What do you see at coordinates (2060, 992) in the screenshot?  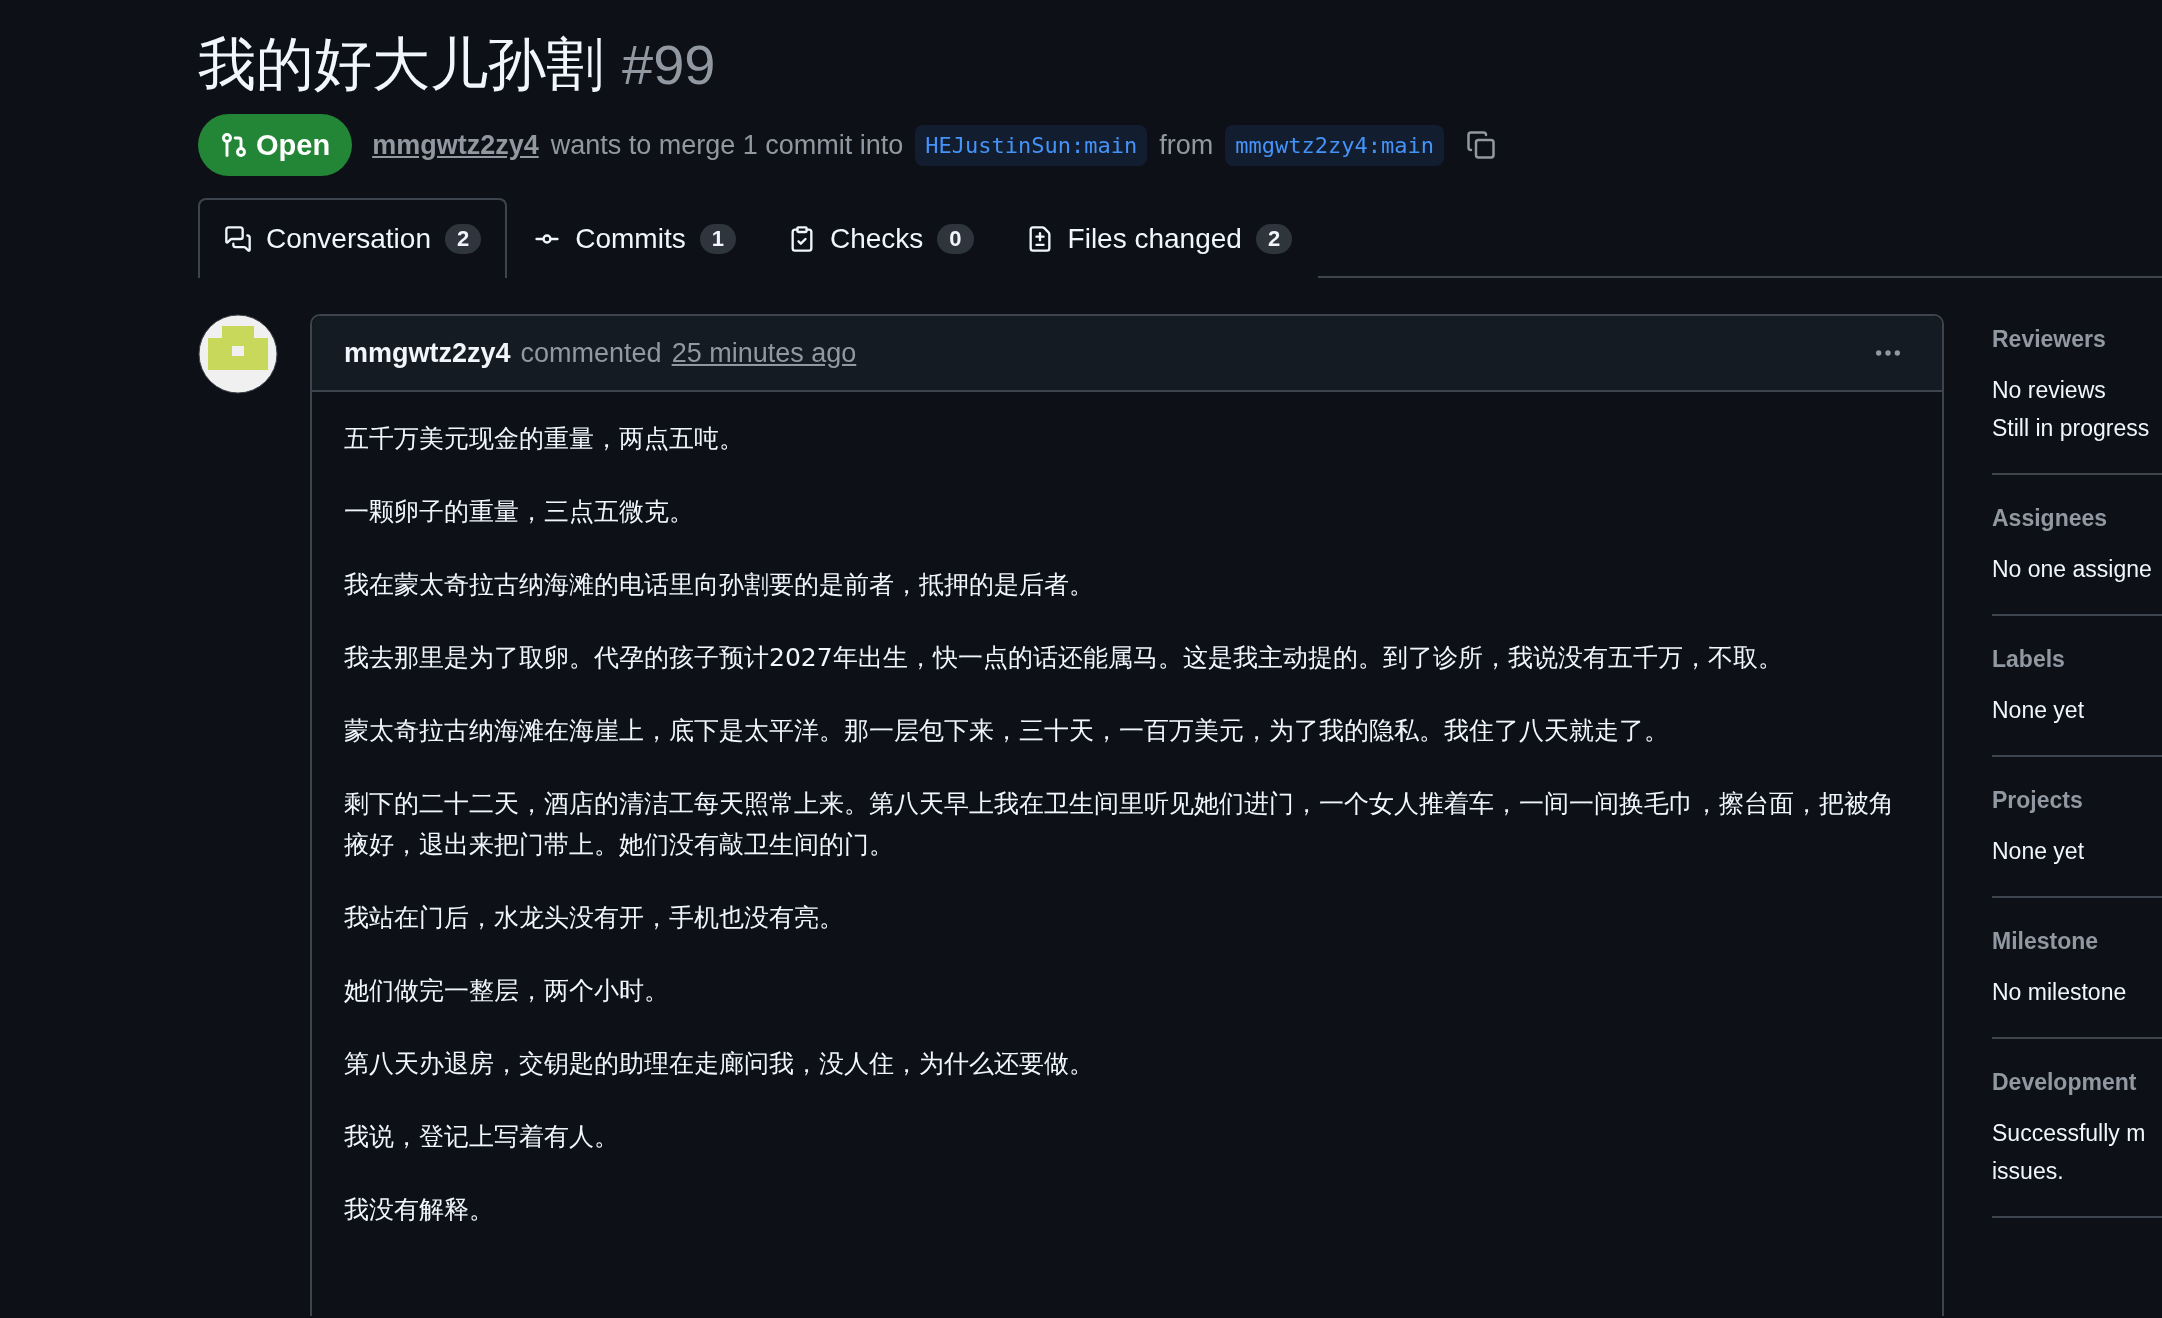 I see `sidebar-text: No milestone` at bounding box center [2060, 992].